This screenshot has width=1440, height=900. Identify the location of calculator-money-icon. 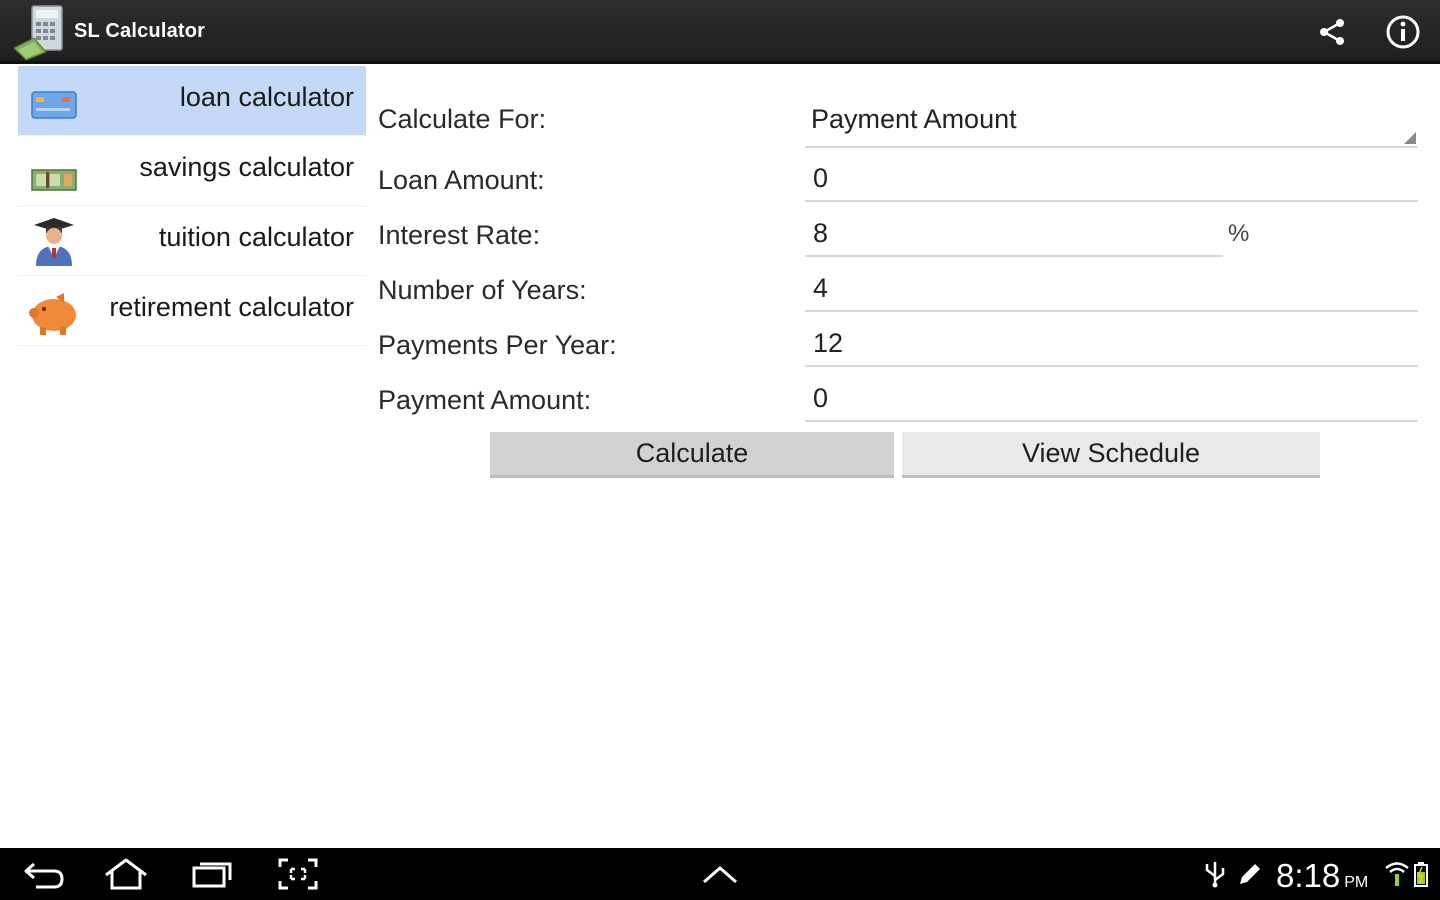
(38, 32).